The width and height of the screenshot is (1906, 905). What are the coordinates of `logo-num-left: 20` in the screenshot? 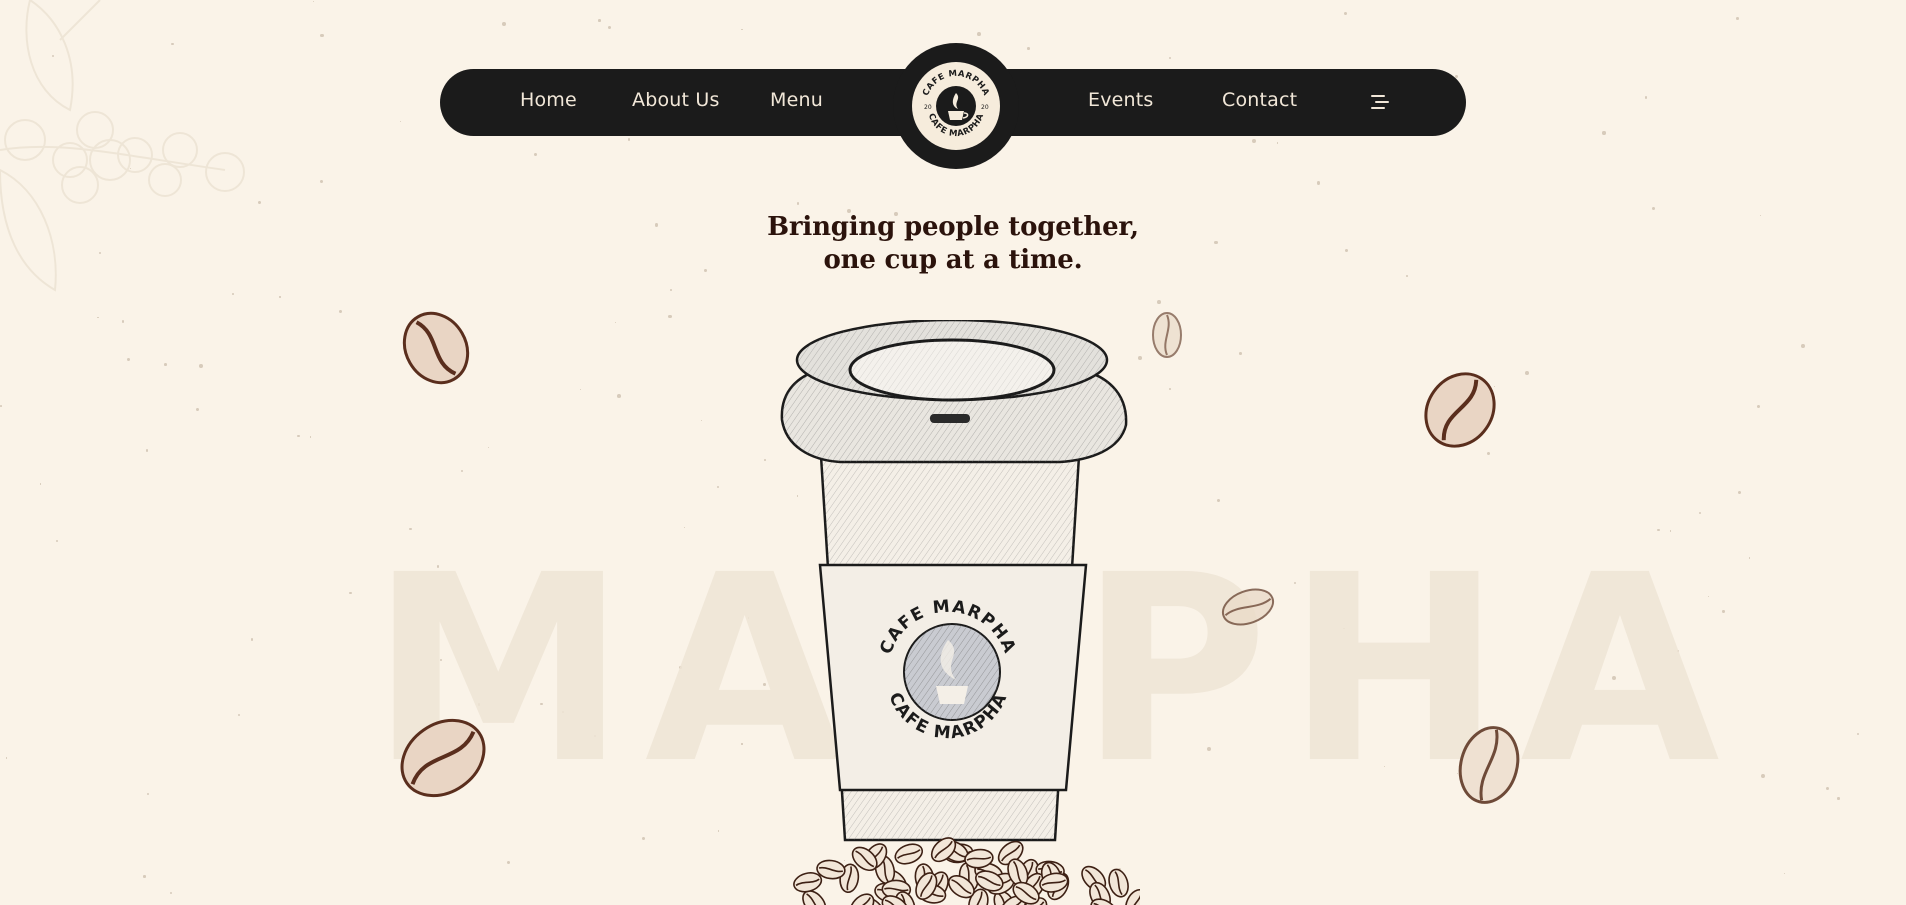 It's located at (928, 107).